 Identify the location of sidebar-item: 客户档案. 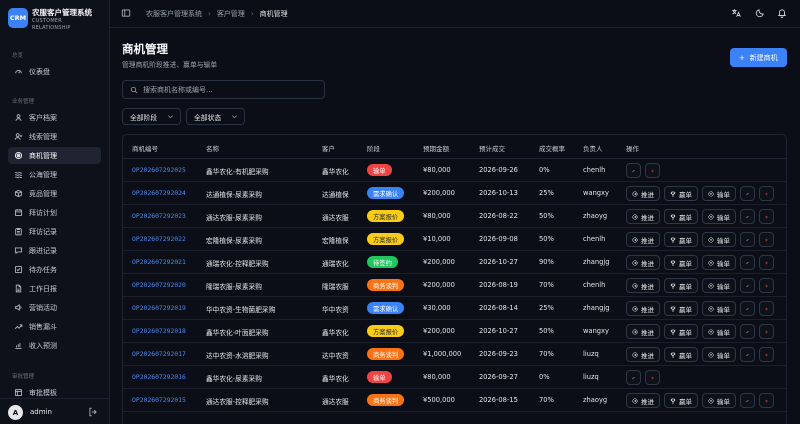
(54, 117).